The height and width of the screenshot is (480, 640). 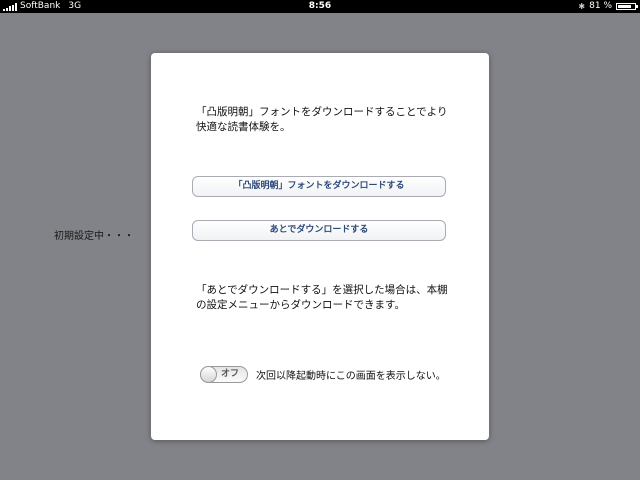 What do you see at coordinates (230, 374) in the screenshot?
I see `toggle-state-label: オフ` at bounding box center [230, 374].